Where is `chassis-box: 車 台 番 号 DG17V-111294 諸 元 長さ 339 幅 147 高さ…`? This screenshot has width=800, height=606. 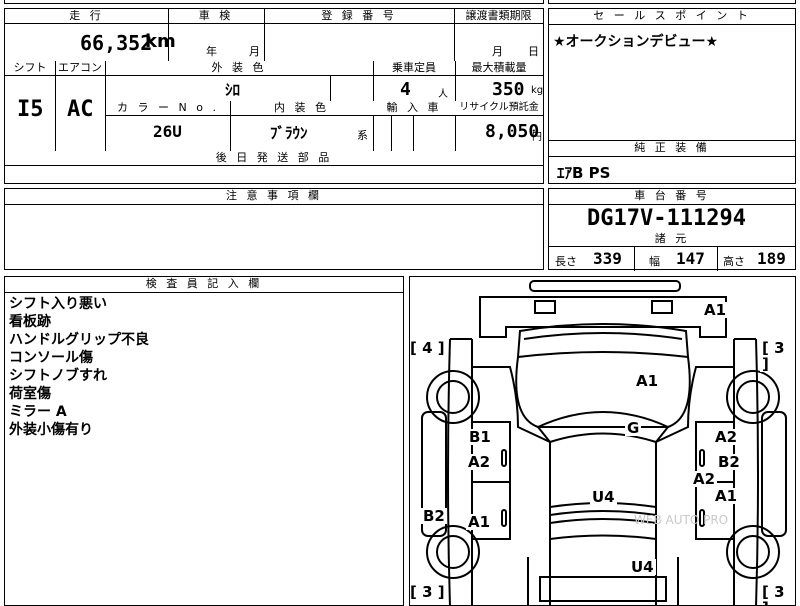
chassis-box: 車 台 番 号 DG17V-111294 諸 元 長さ 339 幅 147 高さ… is located at coordinates (672, 229).